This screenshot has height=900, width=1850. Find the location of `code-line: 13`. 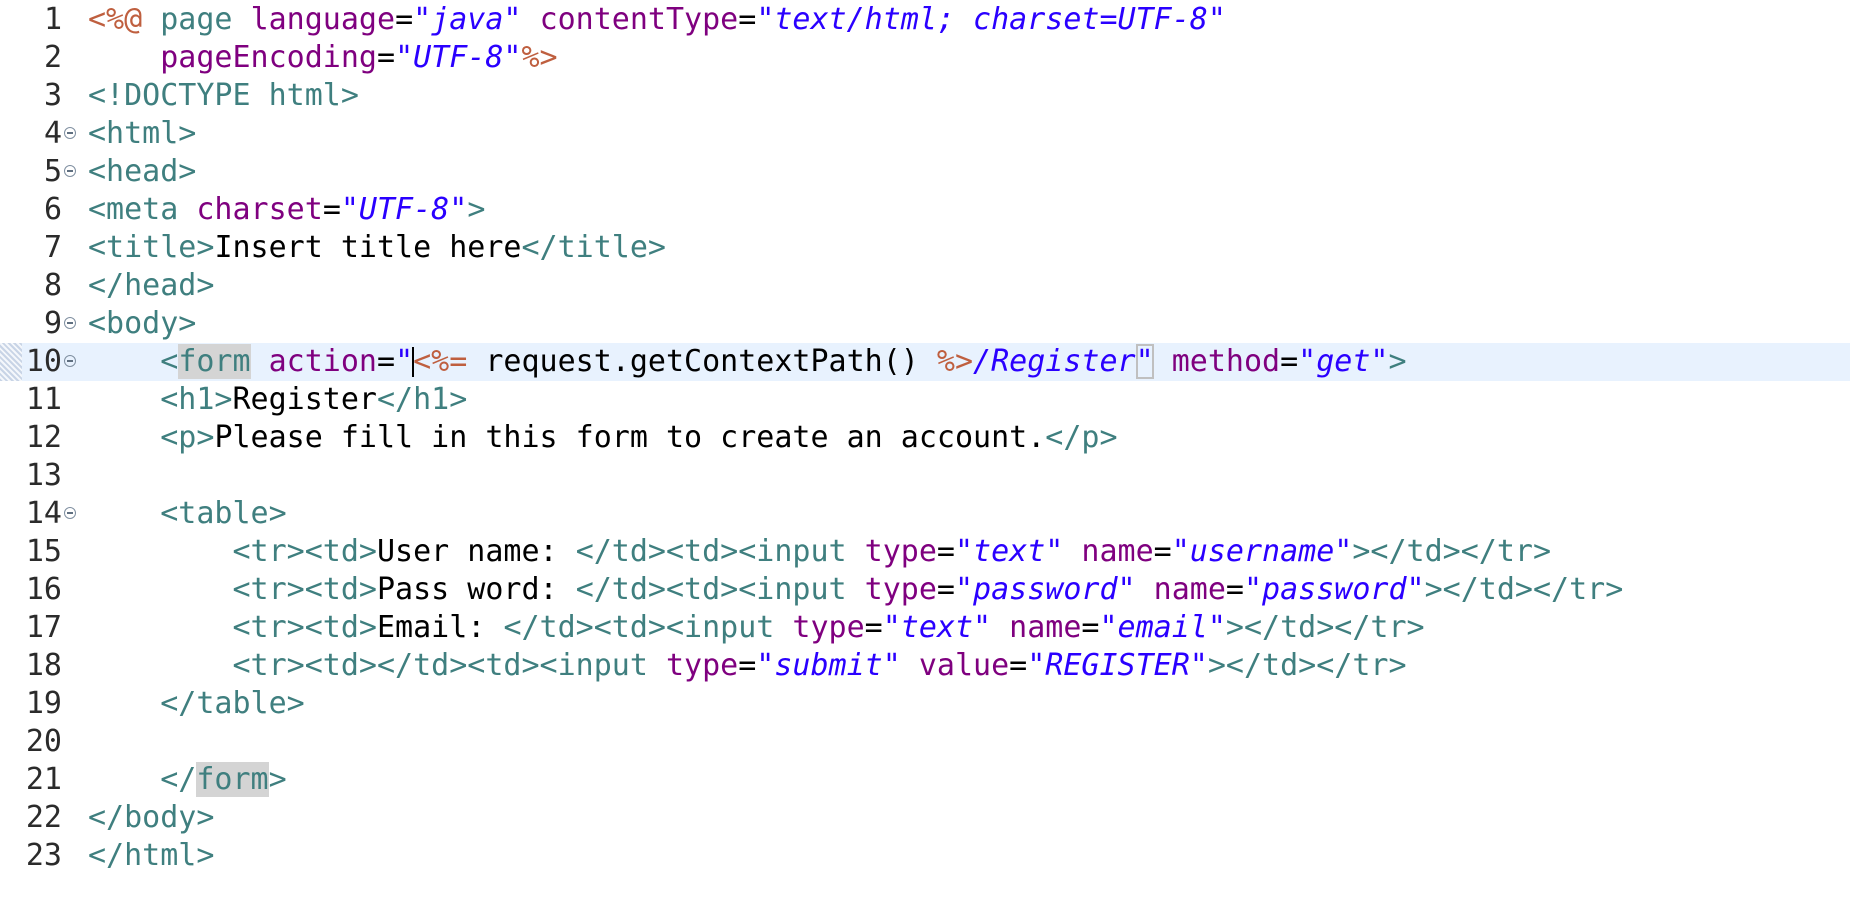

code-line: 13 is located at coordinates (925, 476).